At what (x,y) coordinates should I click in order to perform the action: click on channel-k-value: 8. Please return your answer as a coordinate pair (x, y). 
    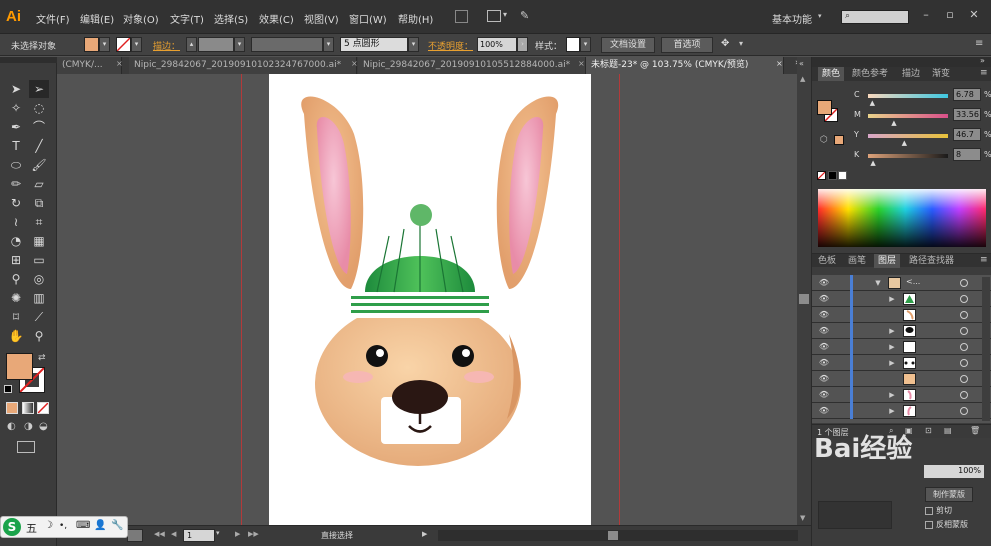
    Looking at the image, I should click on (967, 154).